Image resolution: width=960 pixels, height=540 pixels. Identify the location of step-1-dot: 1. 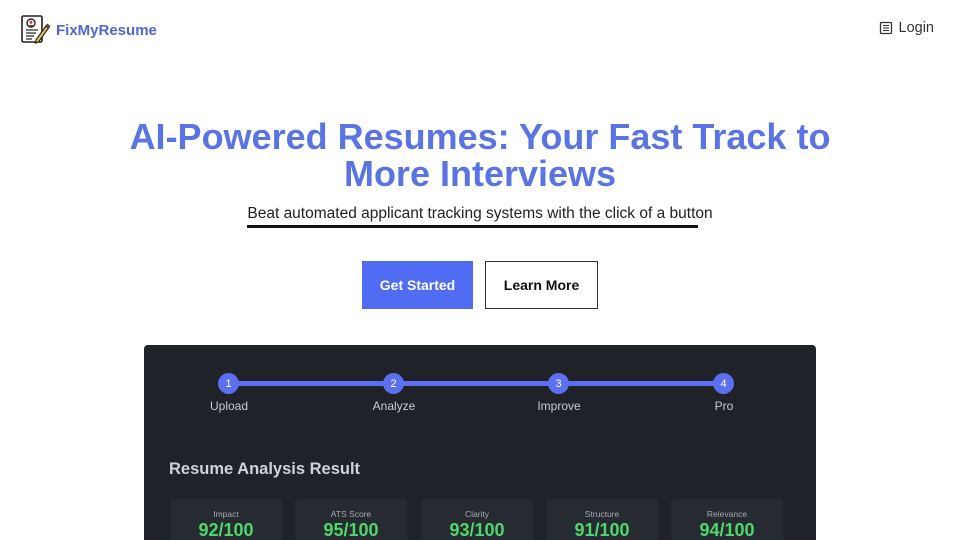
(228, 383).